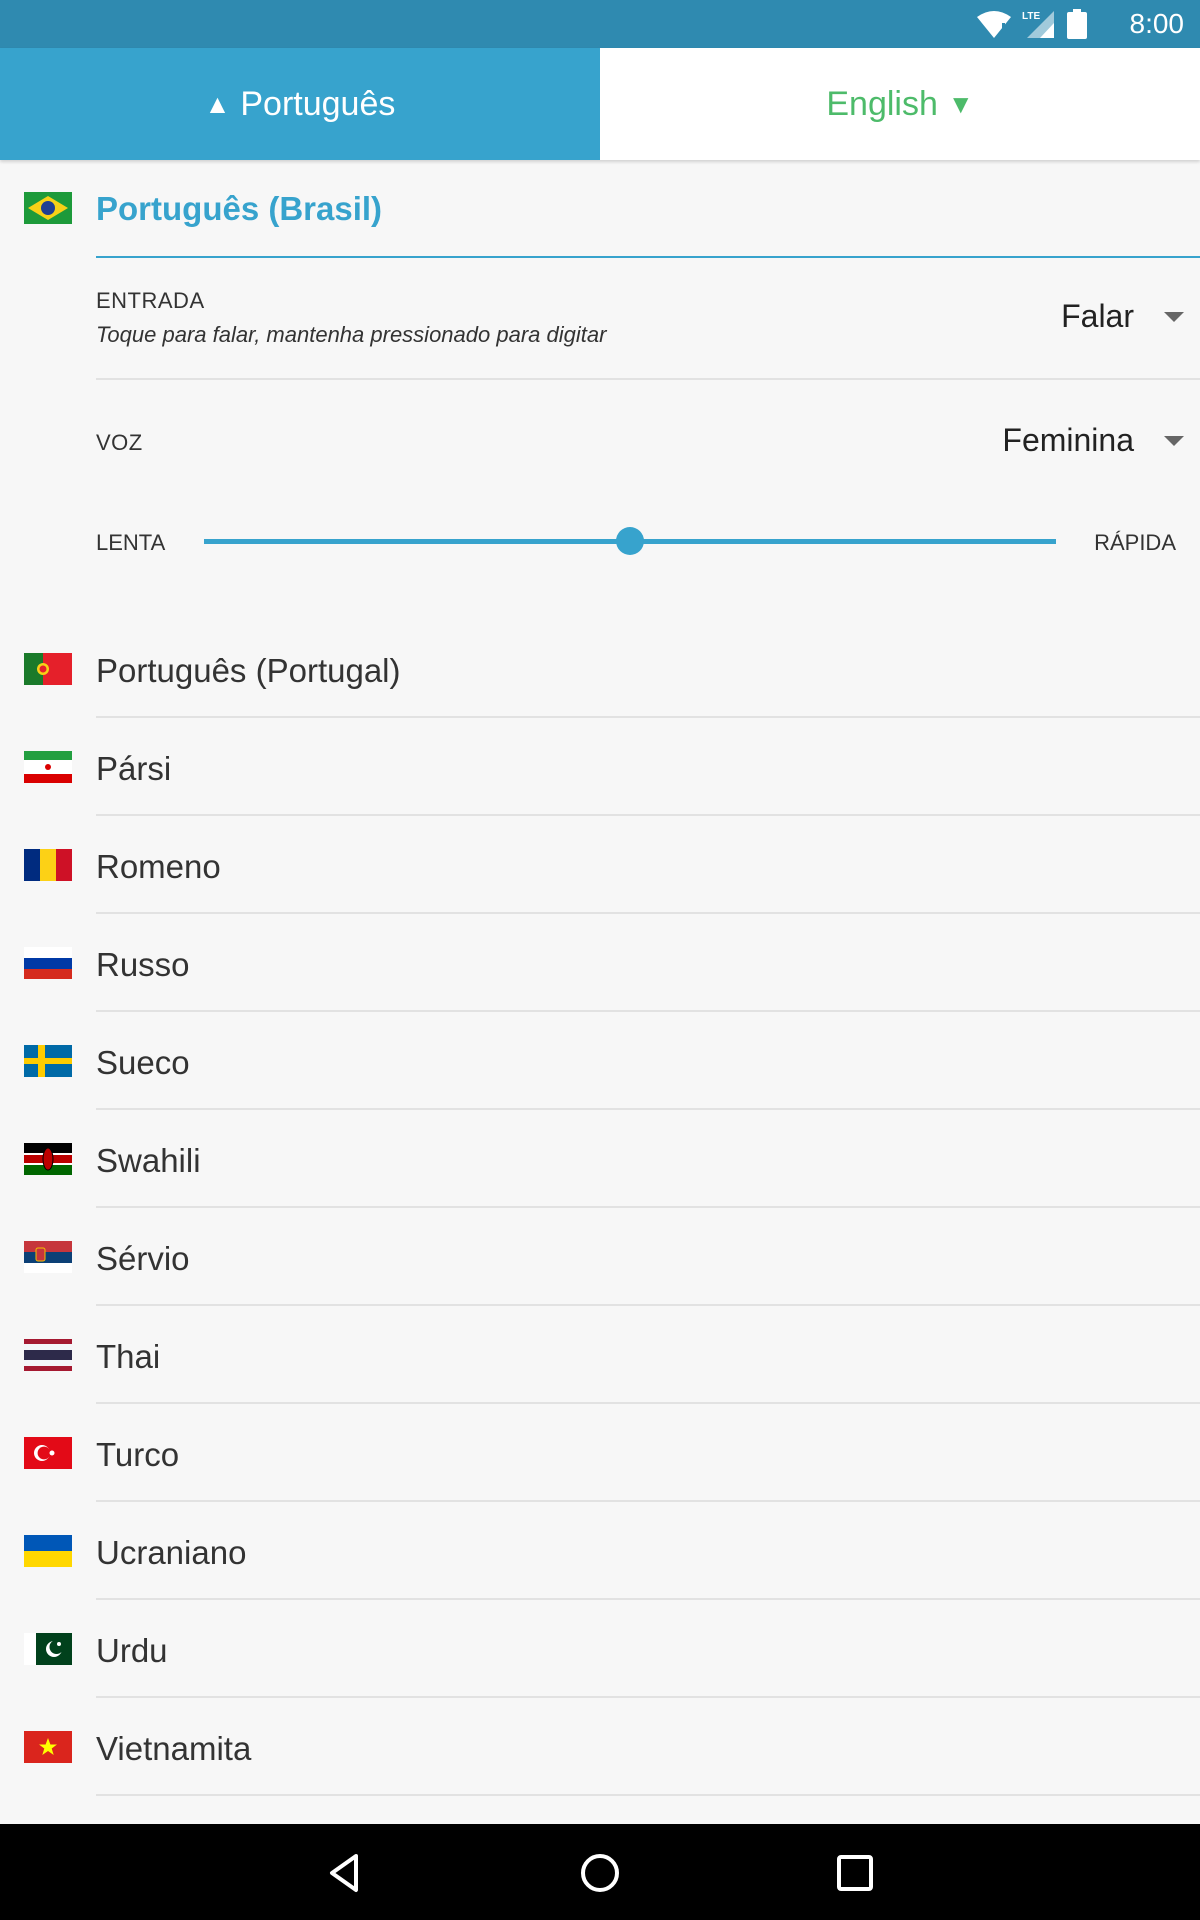 Image resolution: width=1200 pixels, height=1920 pixels. What do you see at coordinates (48, 865) in the screenshot?
I see `romania-flag-icon` at bounding box center [48, 865].